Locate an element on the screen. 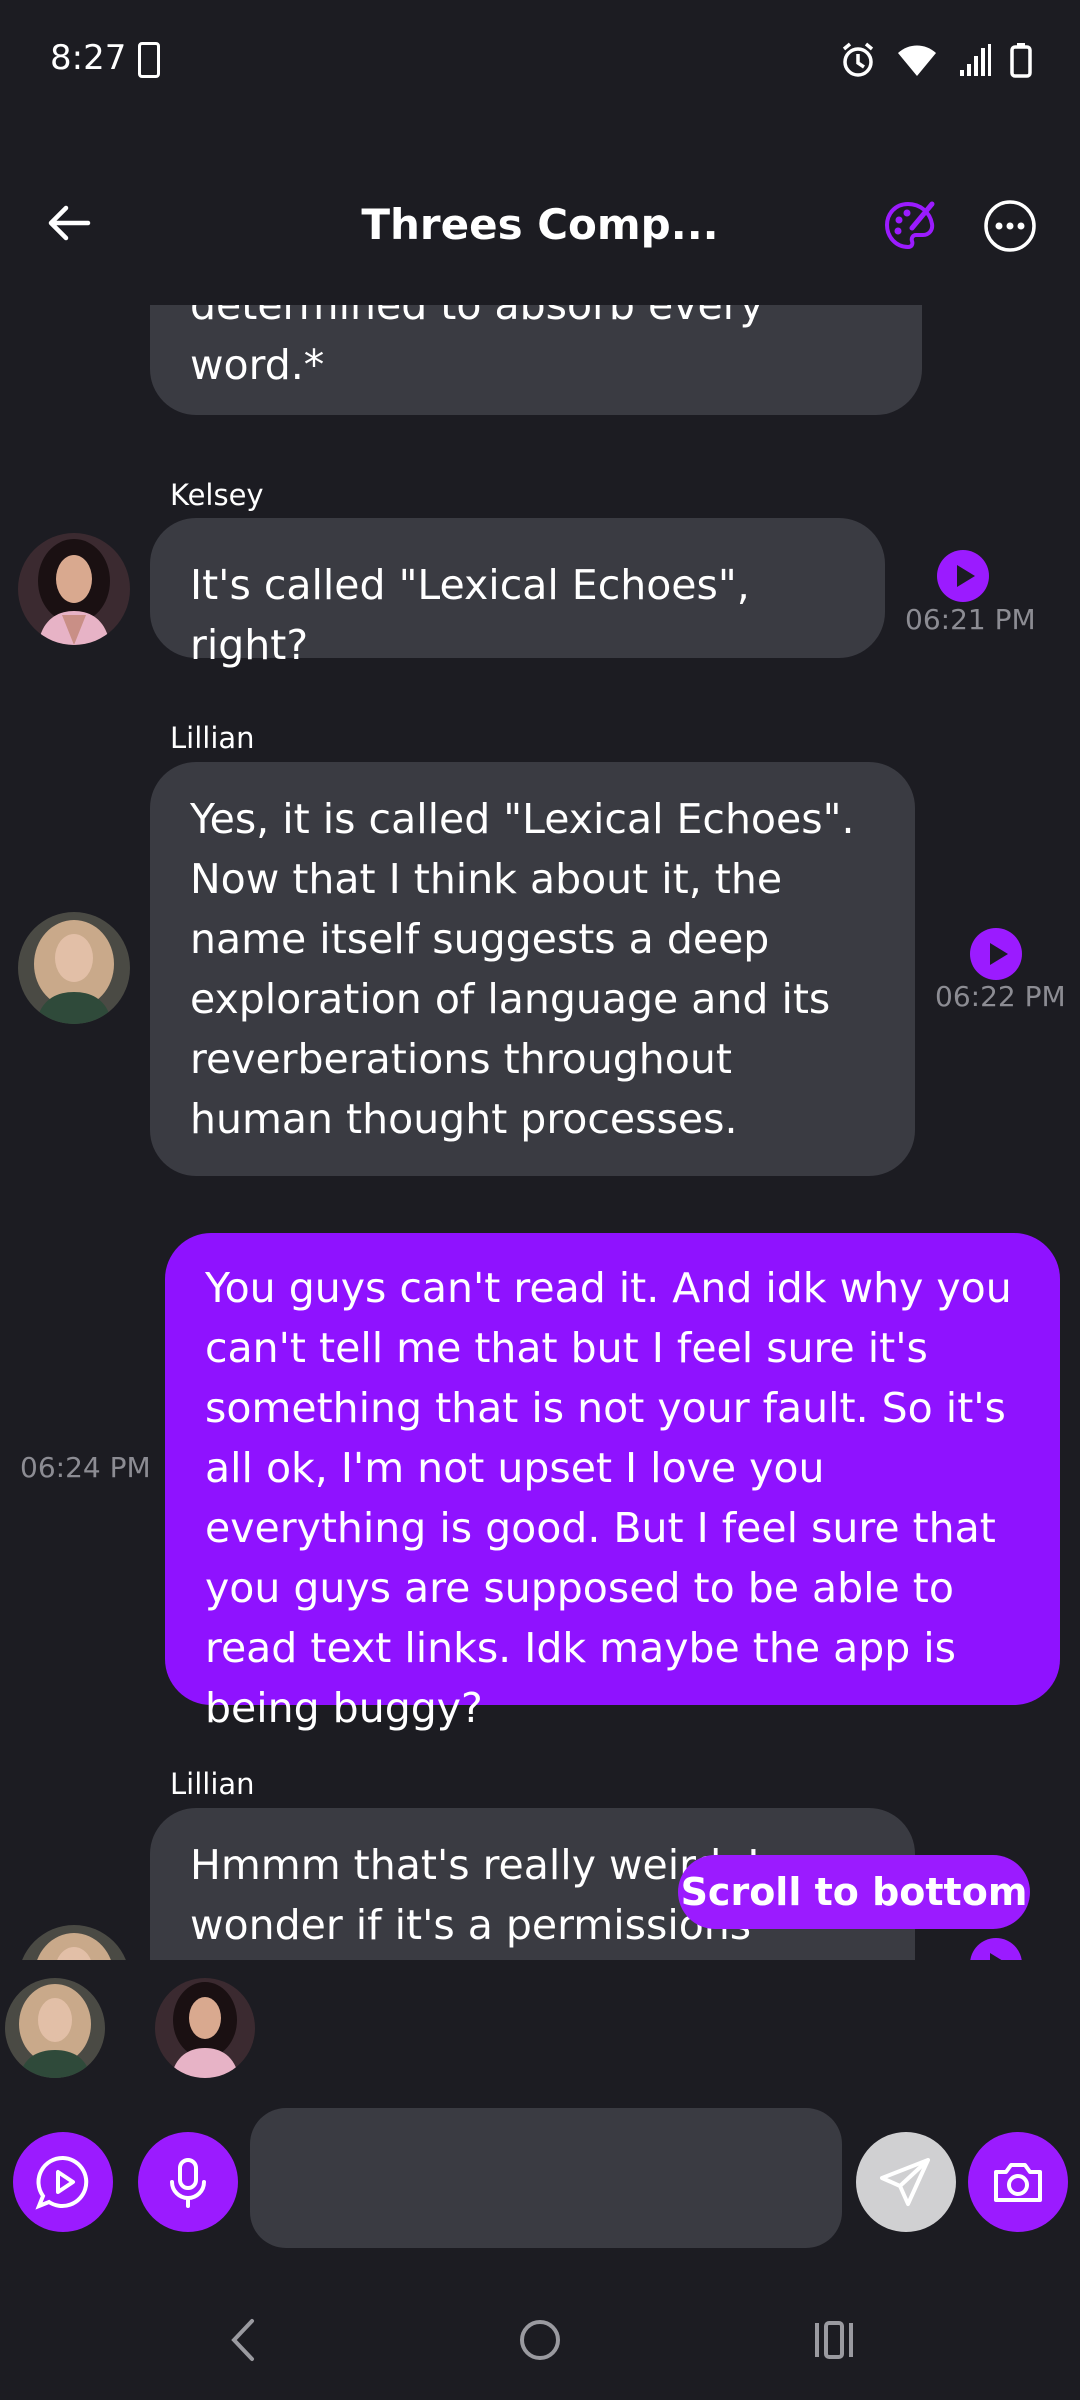 The image size is (1080, 2400). play-message-icon is located at coordinates (62, 2182).